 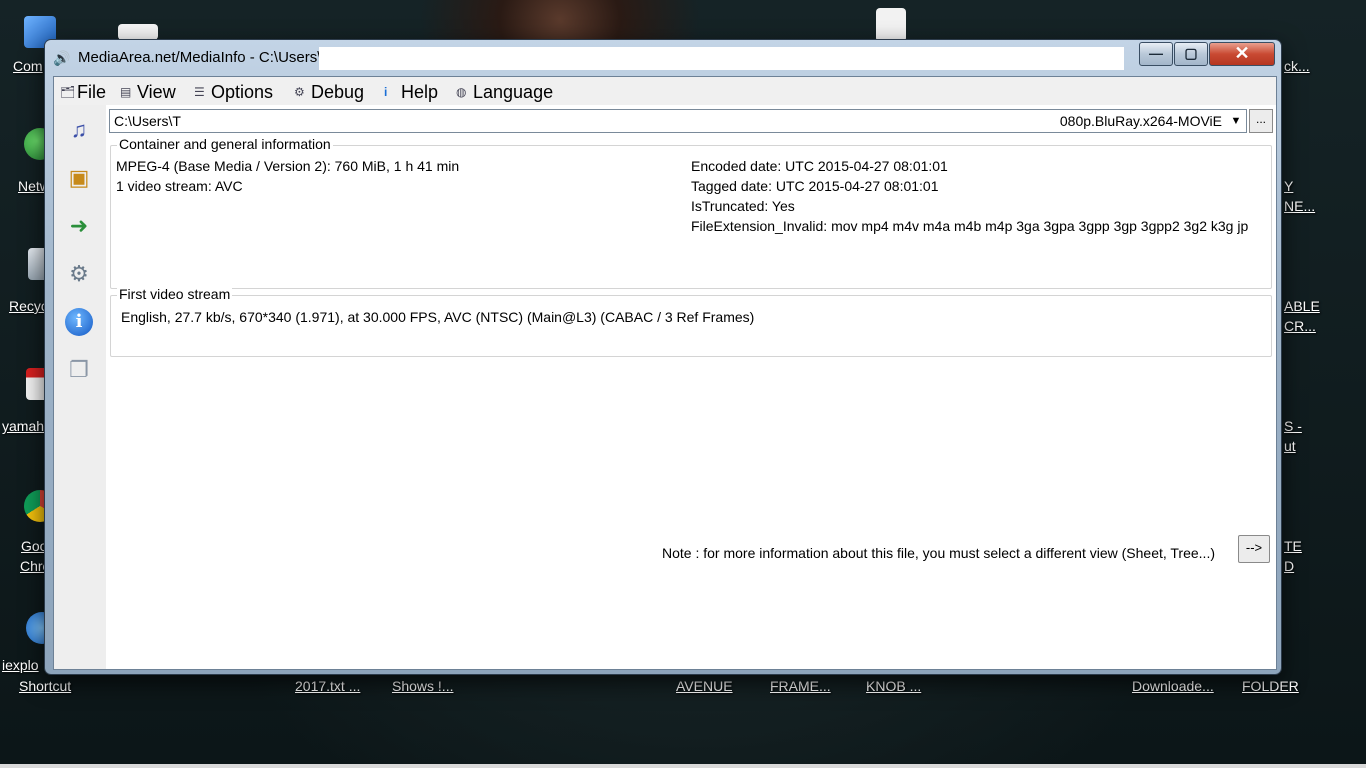 I want to click on menu-debug-label: Debug, so click(x=338, y=92).